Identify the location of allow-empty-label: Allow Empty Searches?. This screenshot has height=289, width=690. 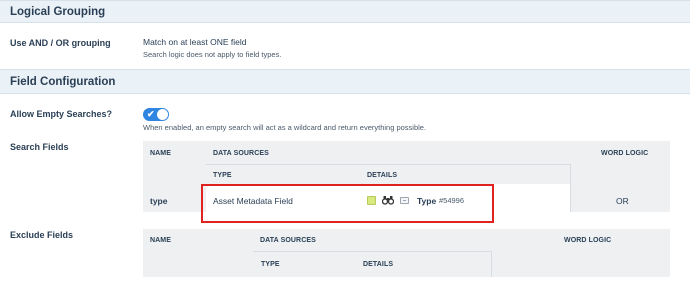
(61, 114).